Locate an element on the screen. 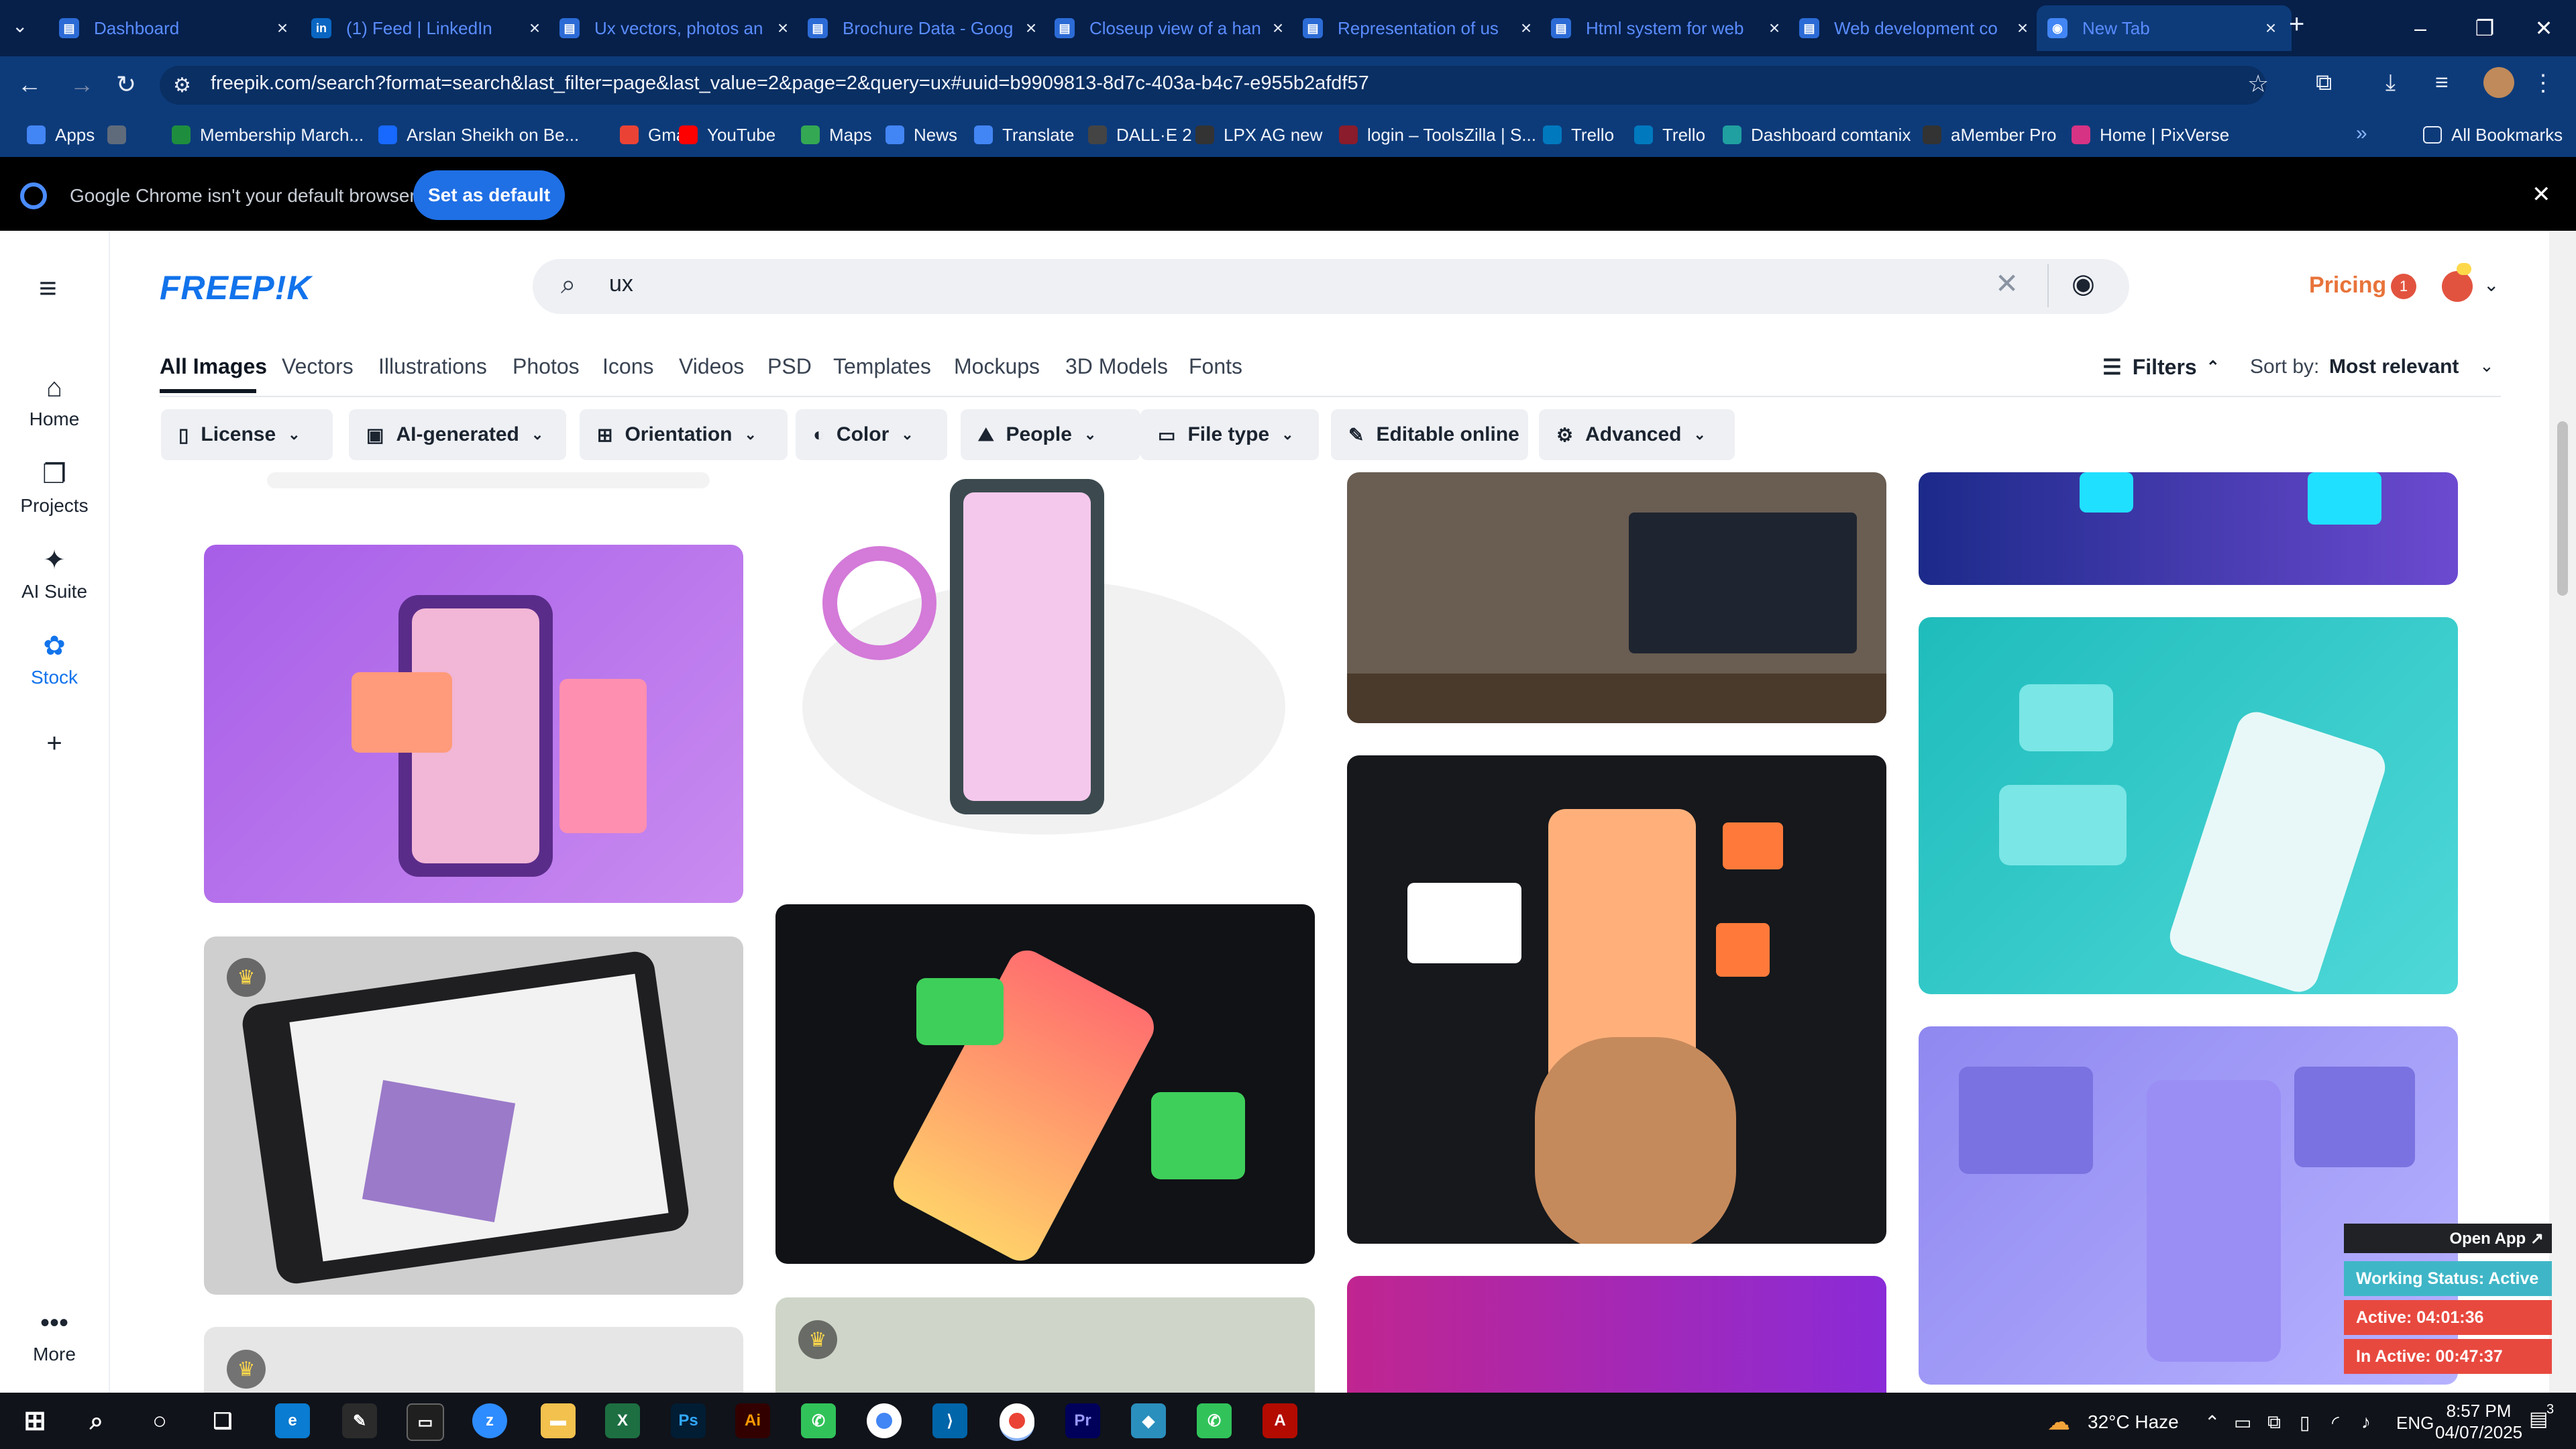 The width and height of the screenshot is (2576, 1449). rail-item: ✦ AI Suite is located at coordinates (54, 573).